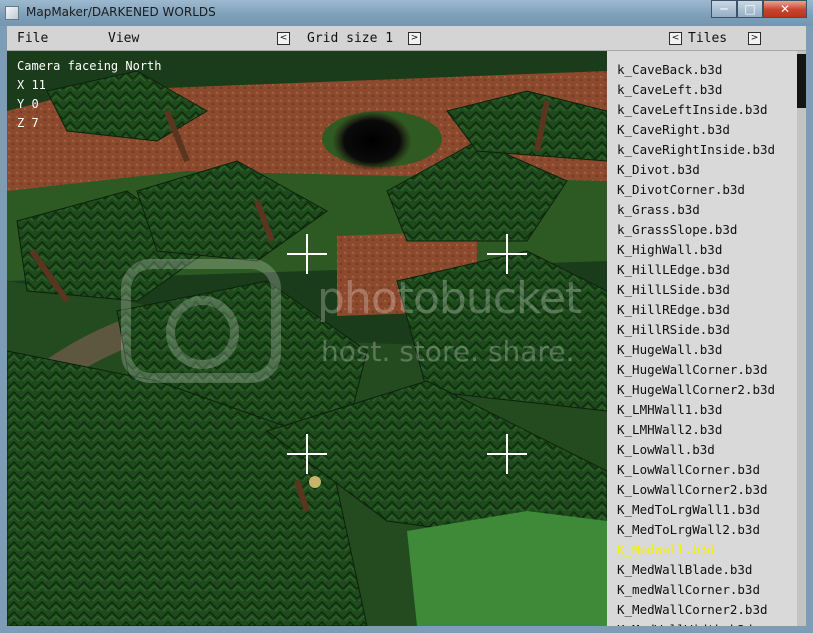 The image size is (813, 633). I want to click on camera-facing-text: Camera faceing North, so click(89, 66).